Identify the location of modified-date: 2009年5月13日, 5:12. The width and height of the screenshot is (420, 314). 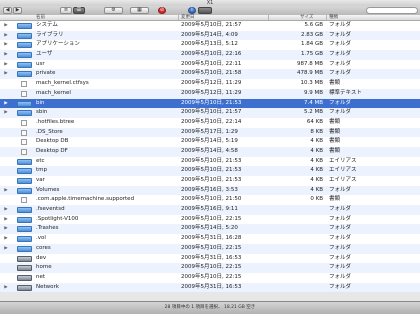
(209, 44).